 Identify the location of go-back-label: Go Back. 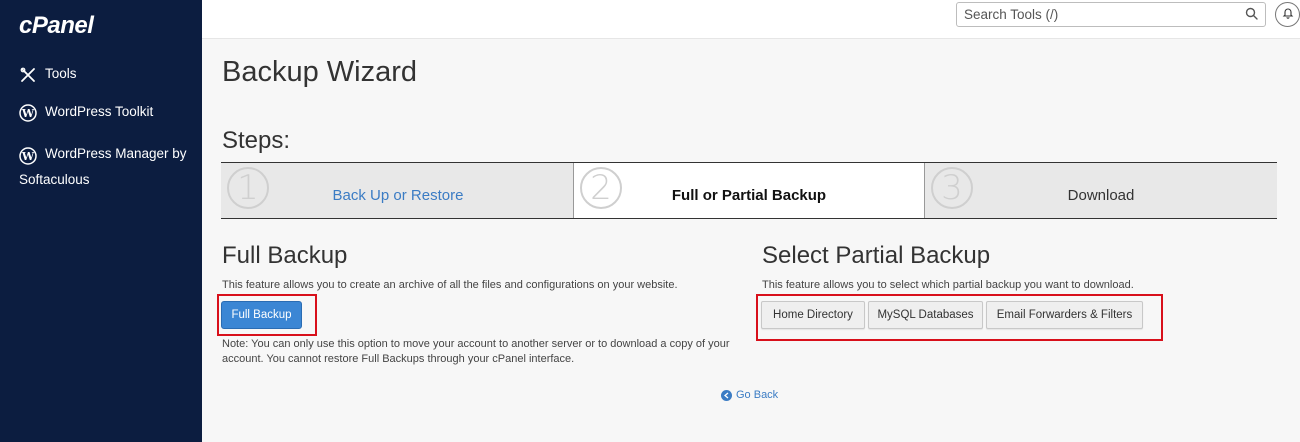
(757, 395).